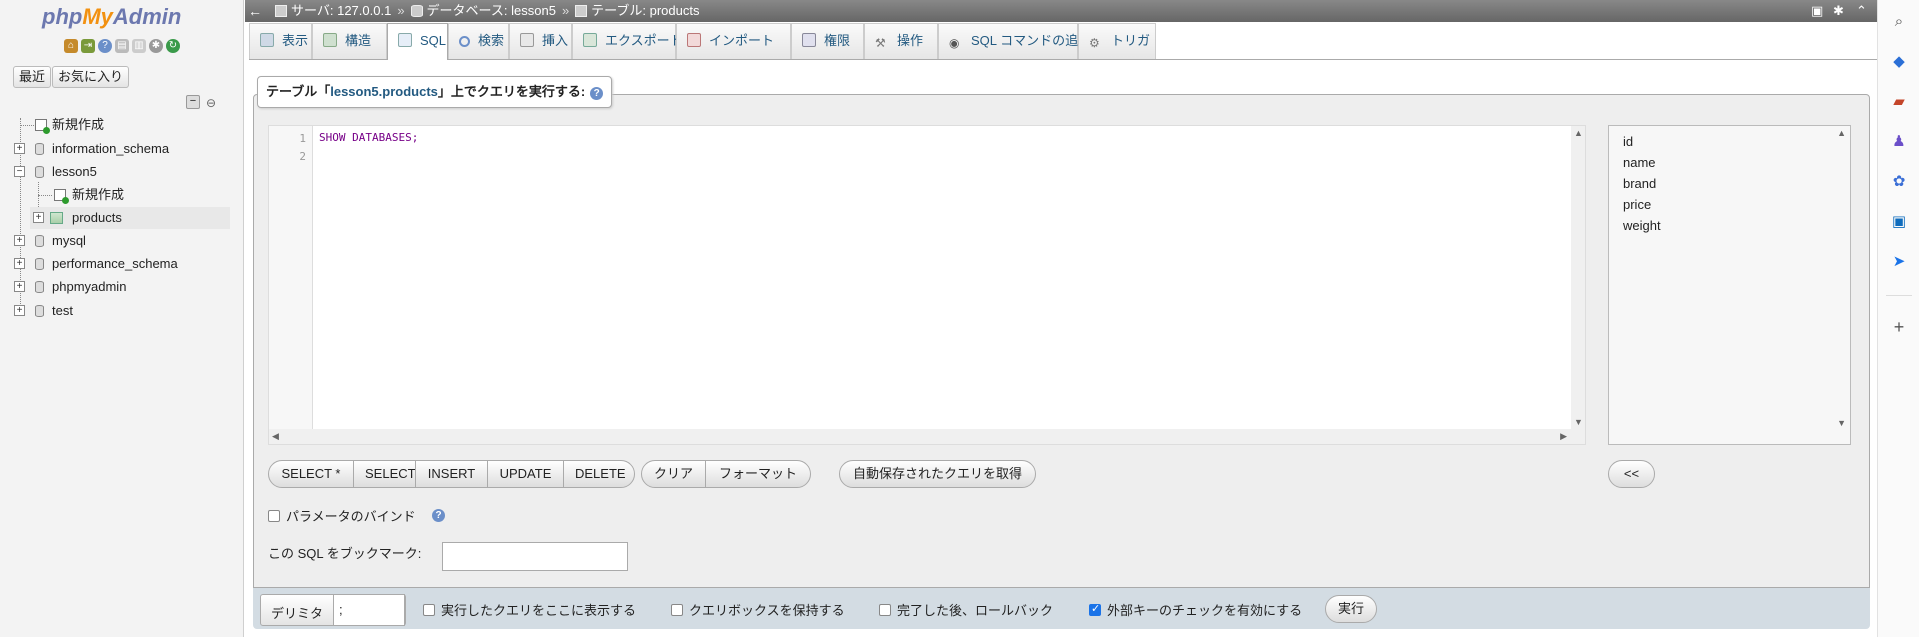 This screenshot has height=637, width=1919. Describe the element at coordinates (673, 474) in the screenshot. I see `clear-button: クリア` at that location.